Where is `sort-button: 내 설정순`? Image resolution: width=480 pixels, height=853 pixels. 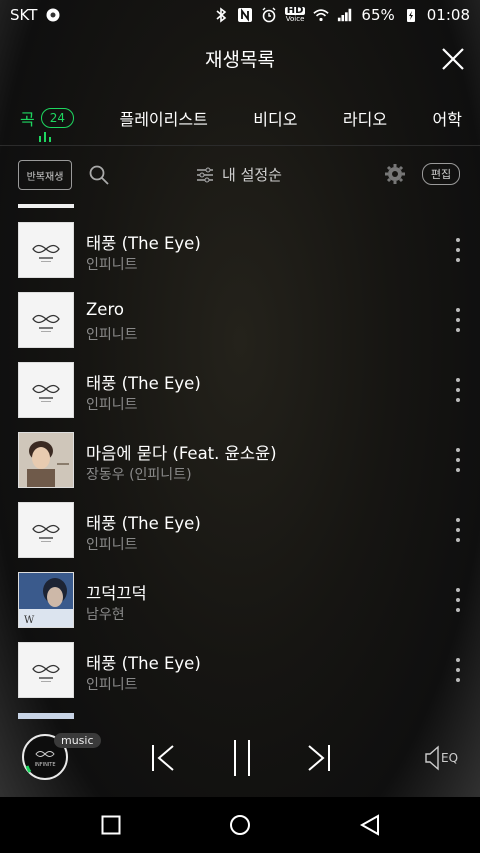 sort-button: 내 설정순 is located at coordinates (239, 174).